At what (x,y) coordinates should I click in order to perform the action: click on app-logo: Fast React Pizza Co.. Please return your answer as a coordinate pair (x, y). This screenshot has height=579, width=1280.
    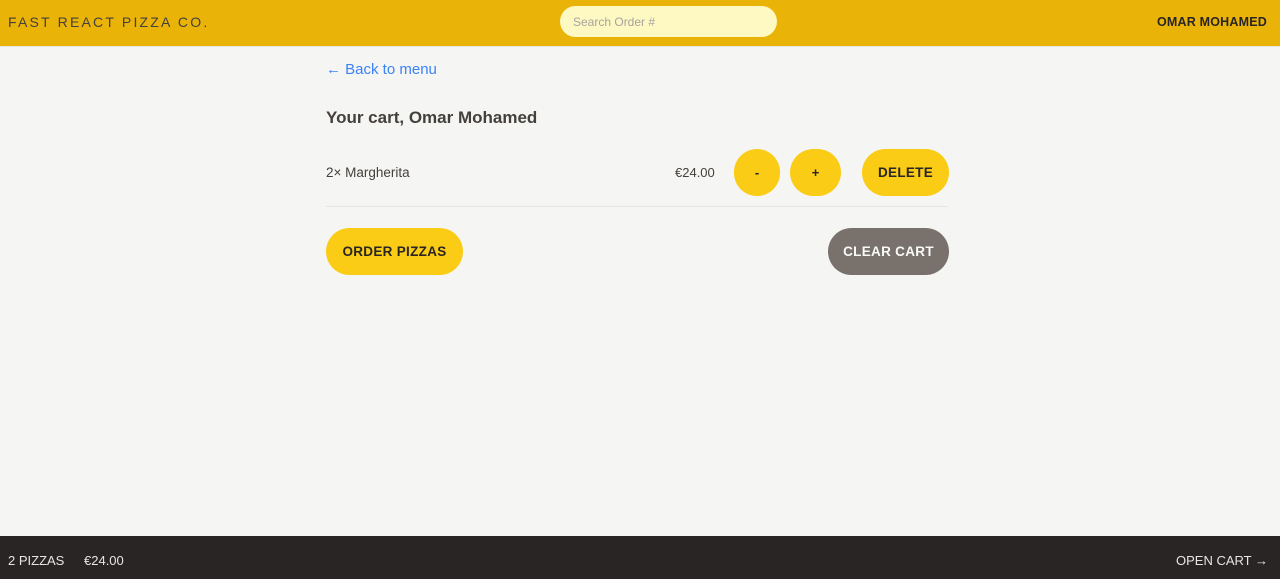
    Looking at the image, I should click on (108, 22).